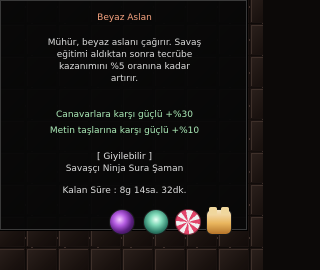  I want to click on description-line: kazanımını %5 oranına kadar, so click(124, 67).